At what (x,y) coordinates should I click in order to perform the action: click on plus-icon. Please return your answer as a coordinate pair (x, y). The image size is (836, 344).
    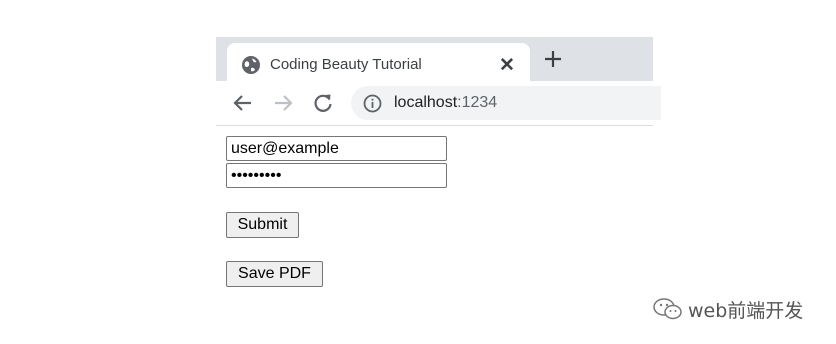
    Looking at the image, I should click on (553, 59).